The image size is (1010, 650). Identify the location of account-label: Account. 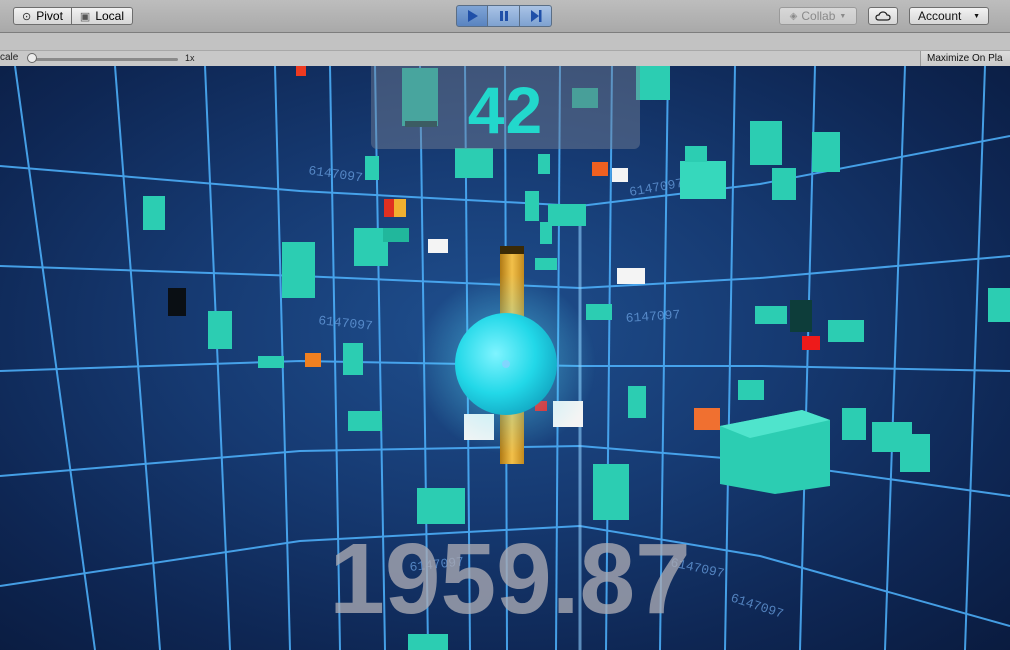
(940, 16).